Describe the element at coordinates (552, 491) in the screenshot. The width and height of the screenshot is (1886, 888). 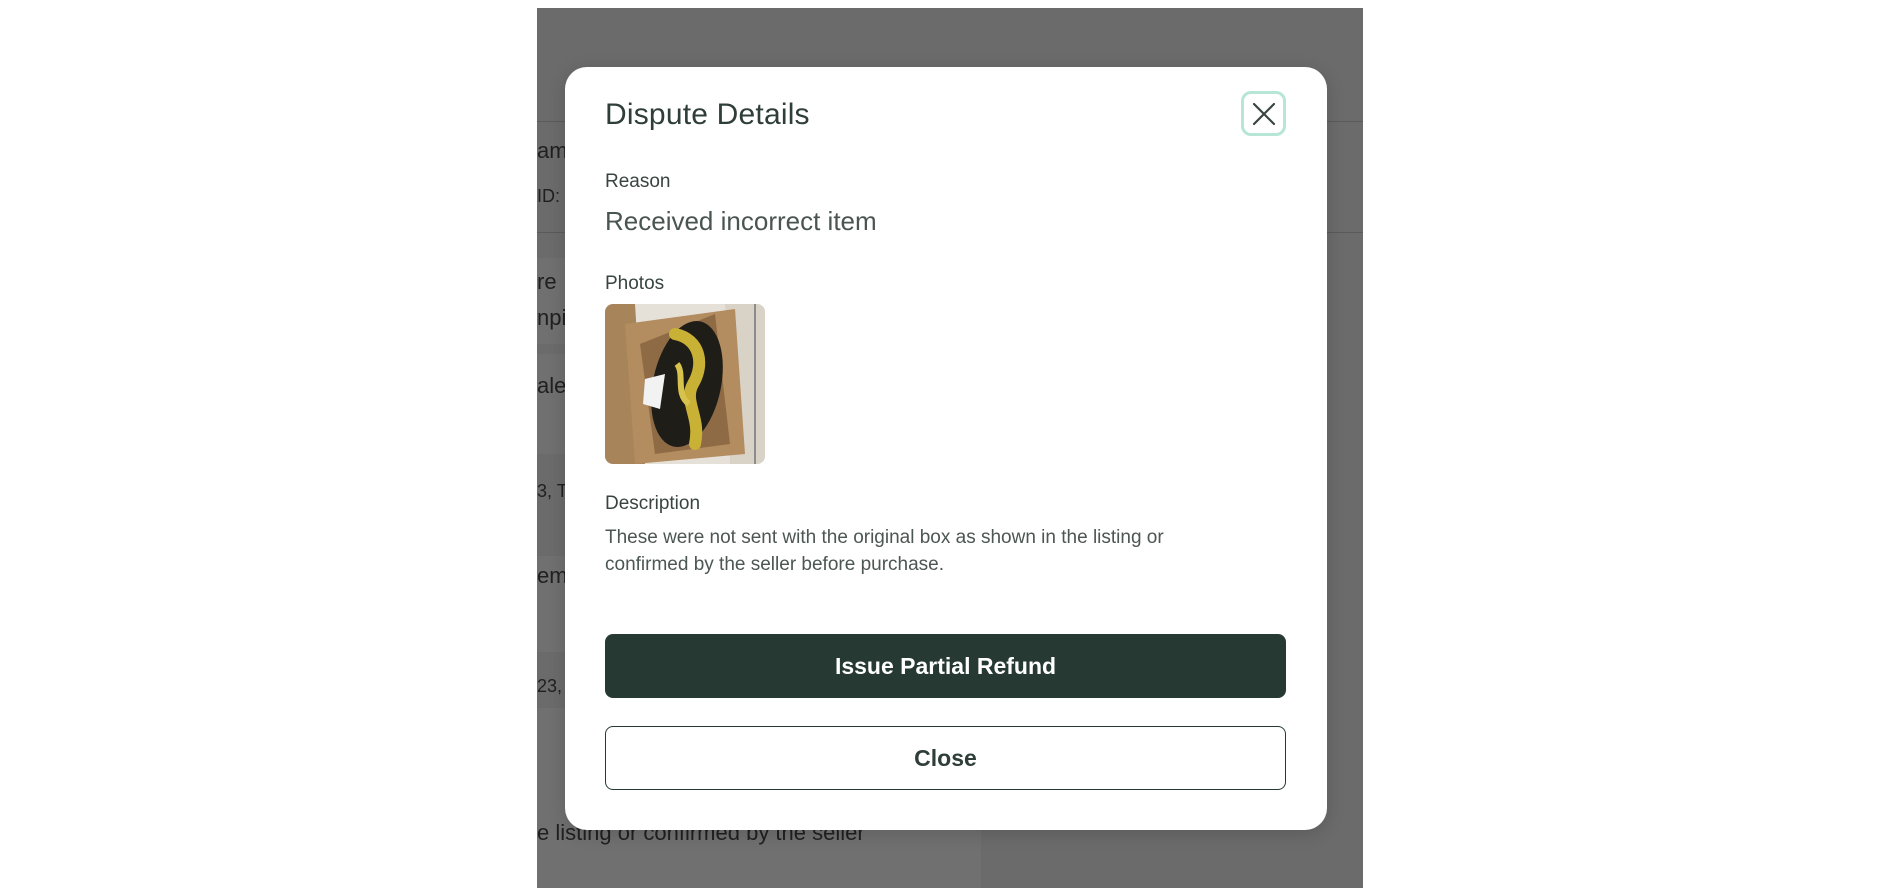
I see `background-text: 3, T` at that location.